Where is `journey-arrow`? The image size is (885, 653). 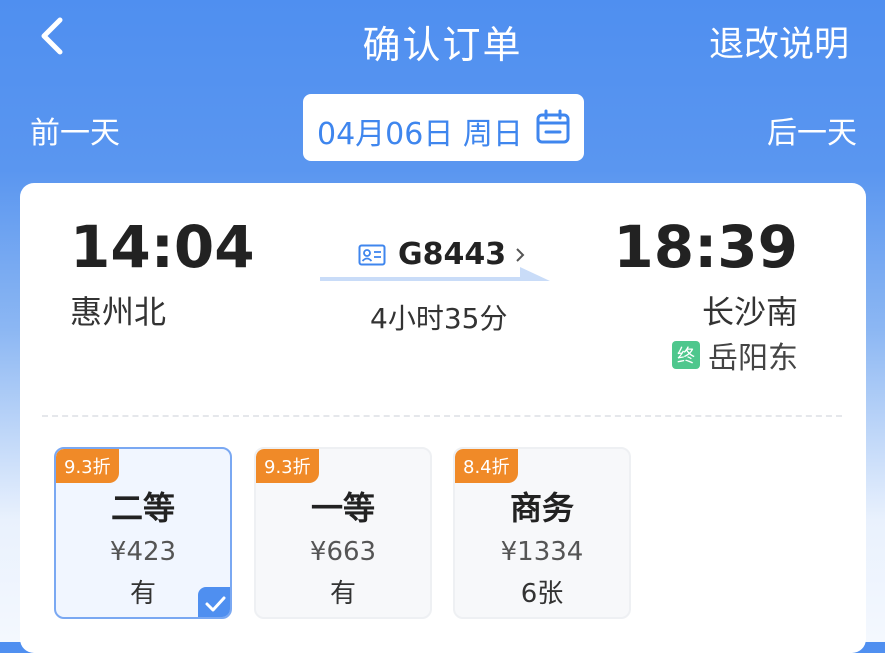
journey-arrow is located at coordinates (435, 274).